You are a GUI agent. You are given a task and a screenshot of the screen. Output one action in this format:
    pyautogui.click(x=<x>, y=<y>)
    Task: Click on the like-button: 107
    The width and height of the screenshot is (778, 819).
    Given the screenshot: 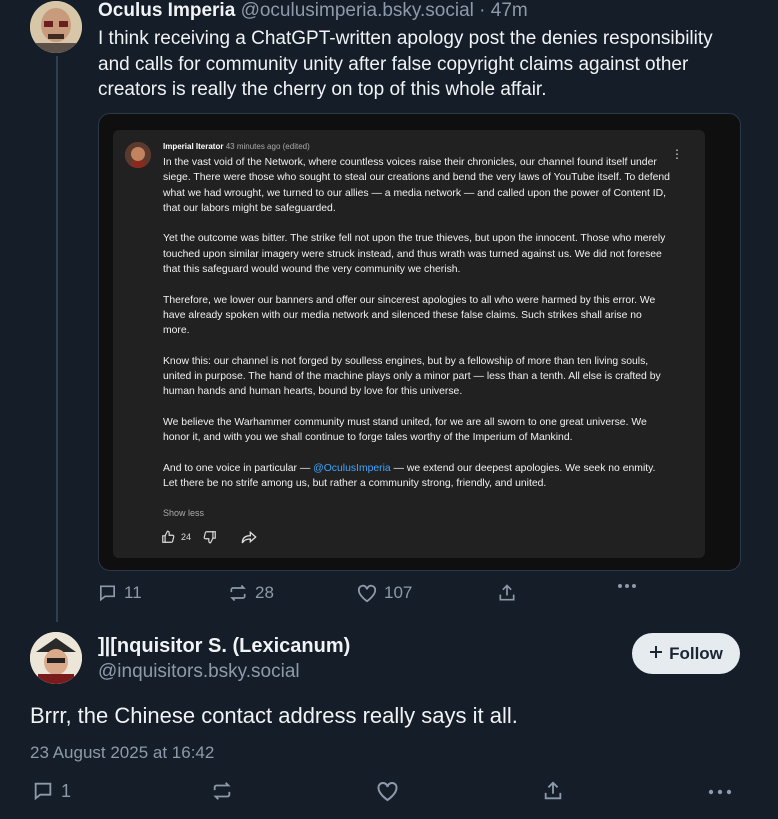 What is the action you would take?
    pyautogui.click(x=384, y=593)
    